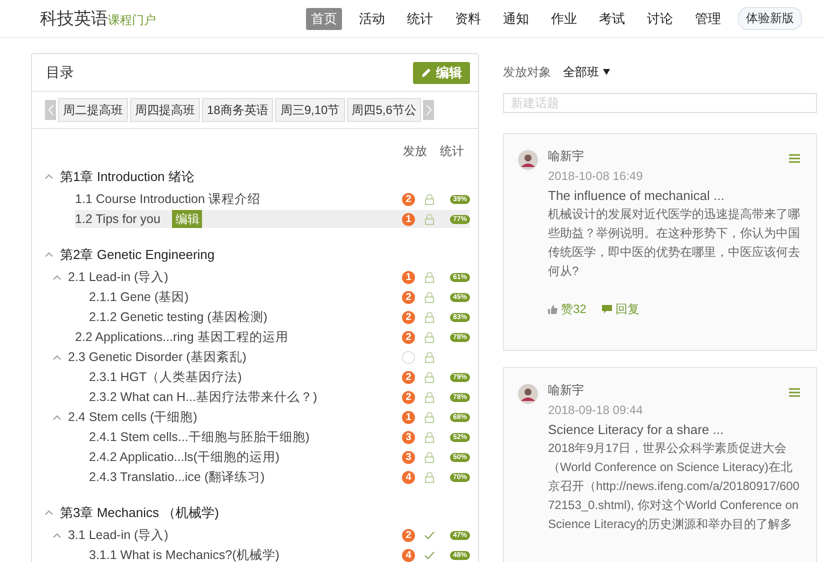 The width and height of the screenshot is (824, 562). I want to click on lesson-title: 2.3.1 HGT（人类基因疗法), so click(165, 377).